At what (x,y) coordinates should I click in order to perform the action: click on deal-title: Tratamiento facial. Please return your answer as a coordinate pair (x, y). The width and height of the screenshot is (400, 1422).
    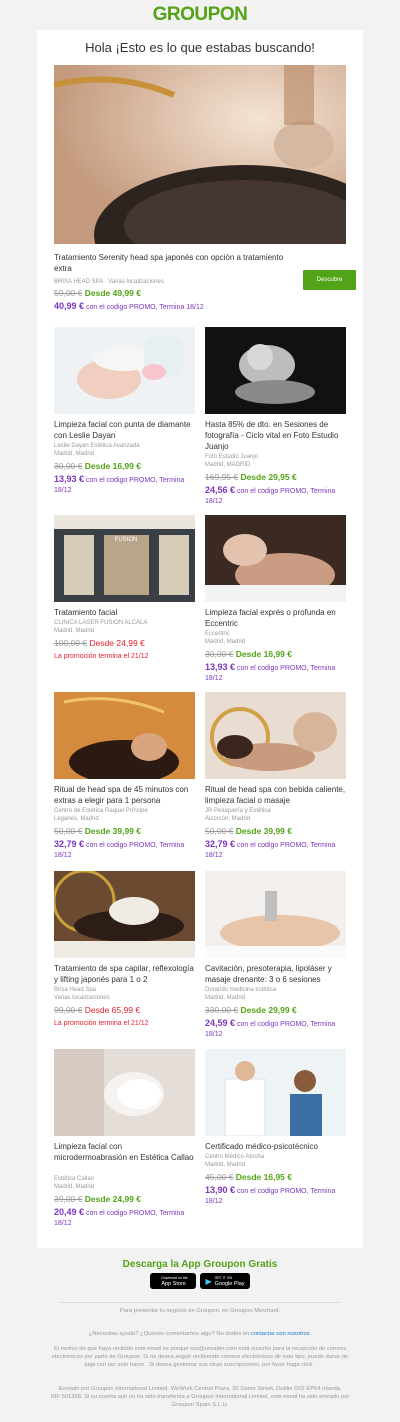
    Looking at the image, I should click on (124, 612).